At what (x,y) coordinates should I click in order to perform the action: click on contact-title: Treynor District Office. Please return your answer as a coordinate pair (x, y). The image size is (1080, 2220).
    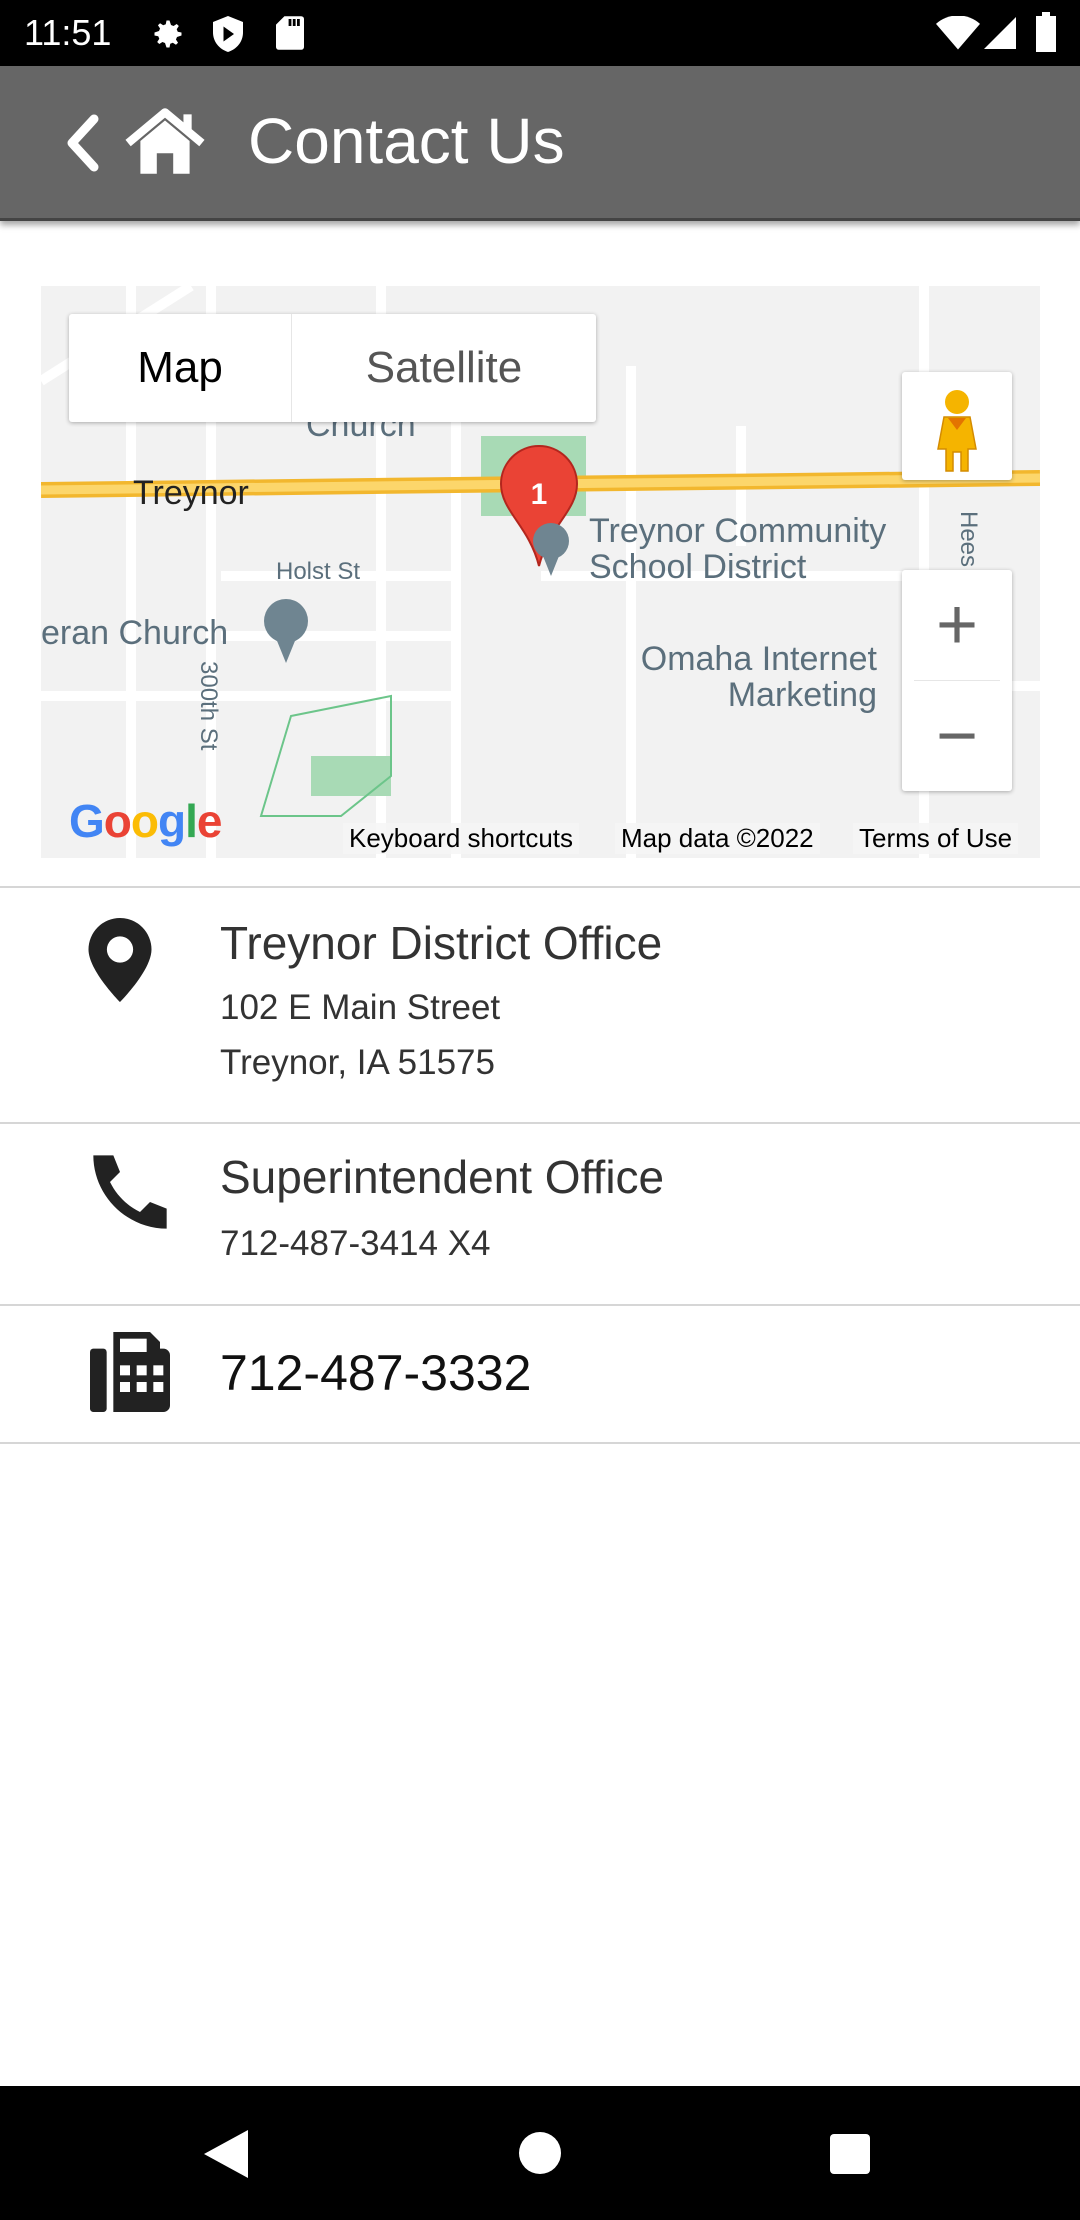
    Looking at the image, I should click on (441, 943).